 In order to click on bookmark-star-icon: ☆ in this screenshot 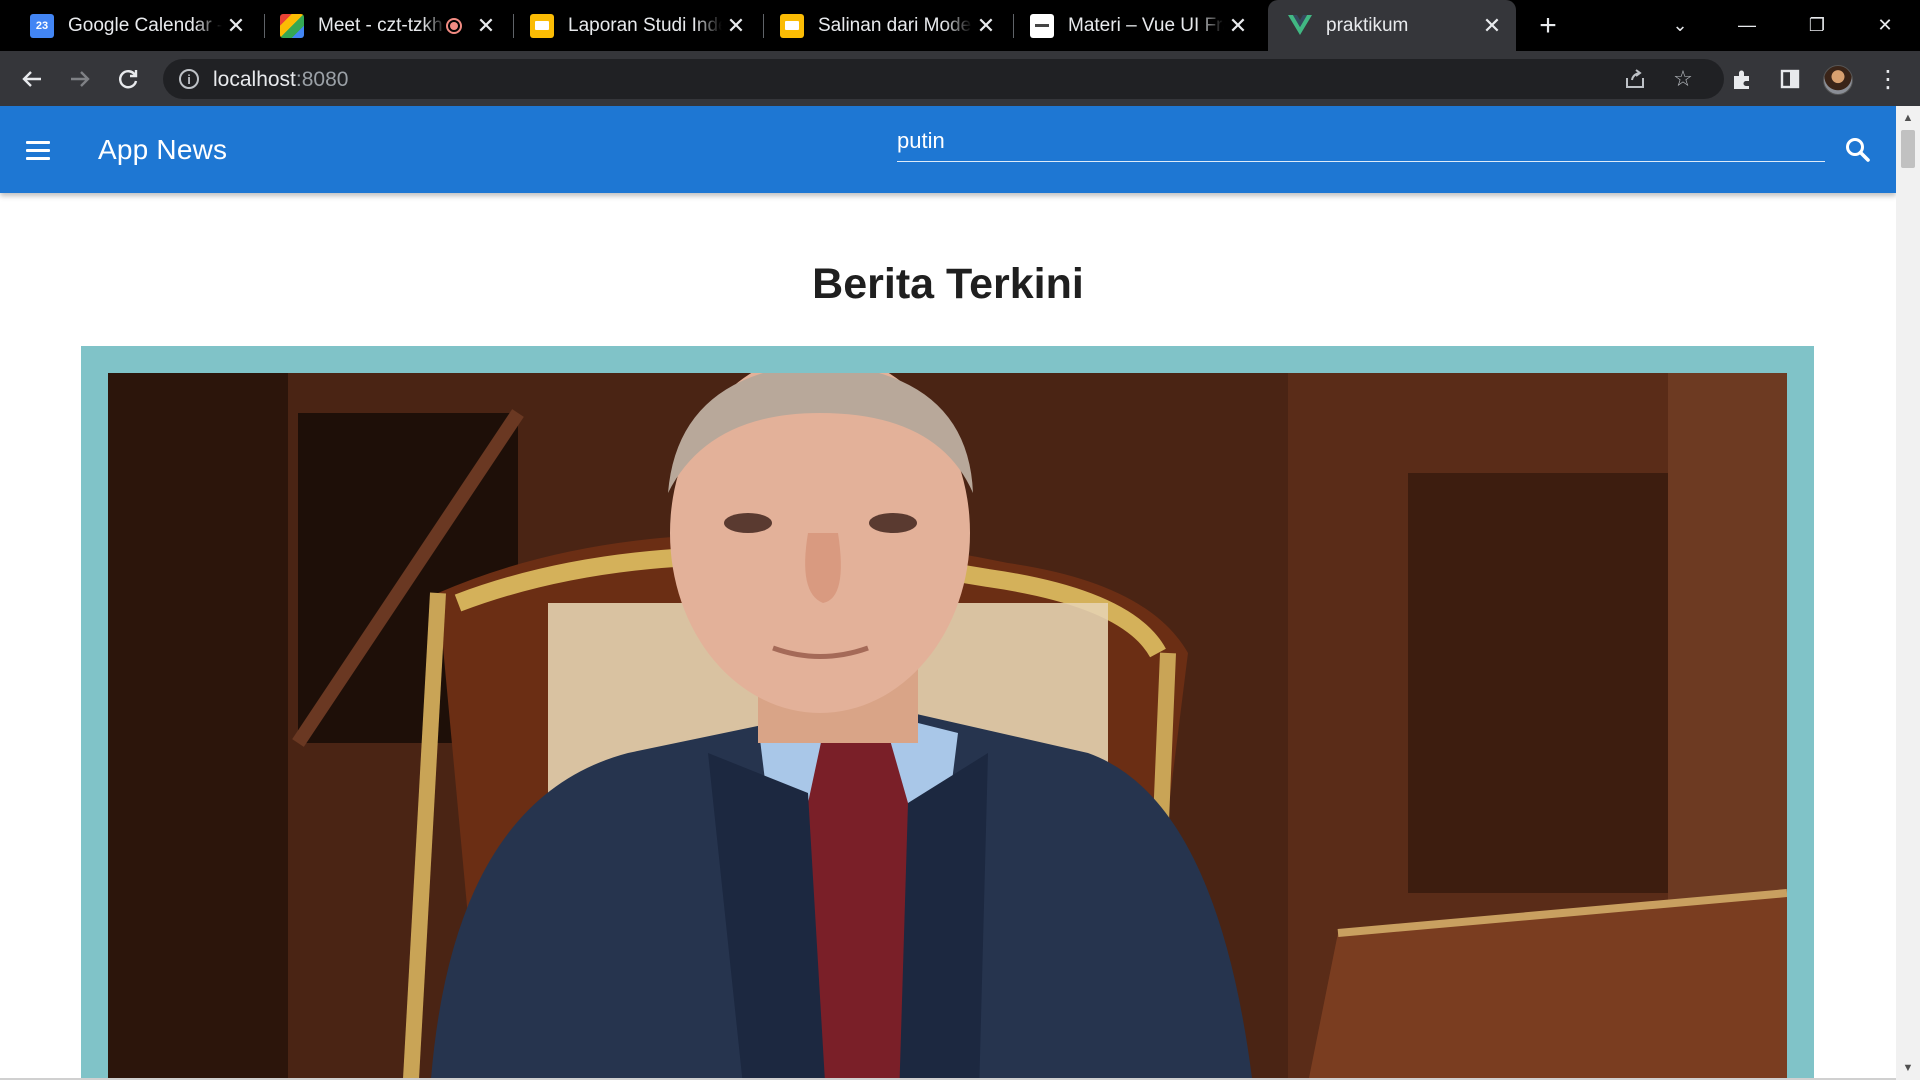, I will do `click(1683, 79)`.